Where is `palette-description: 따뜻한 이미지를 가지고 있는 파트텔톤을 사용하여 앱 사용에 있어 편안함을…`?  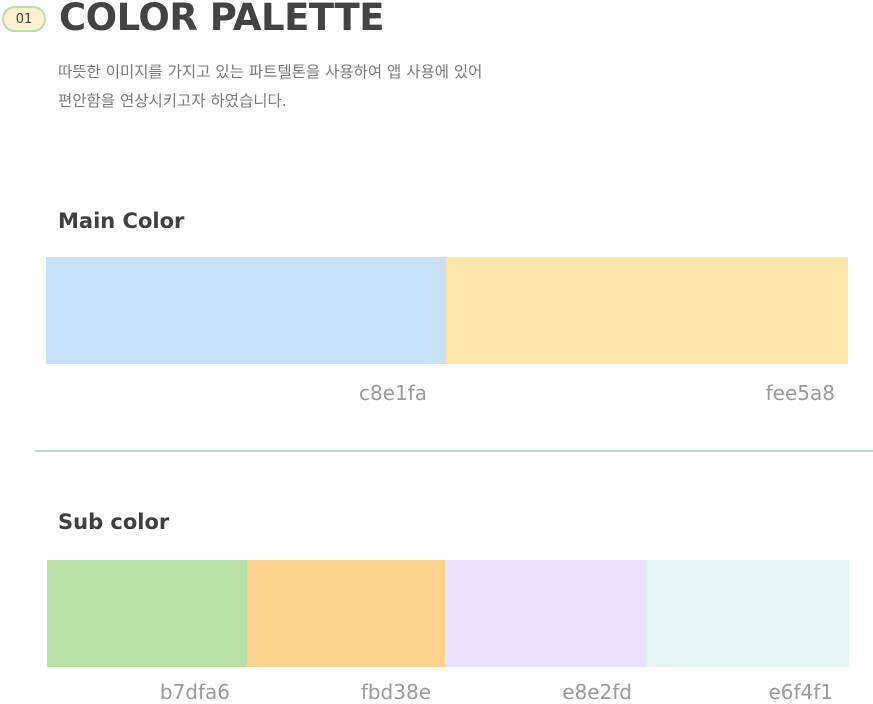
palette-description: 따뜻한 이미지를 가지고 있는 파트텔톤을 사용하여 앱 사용에 있어 편안함을… is located at coordinates (270, 87).